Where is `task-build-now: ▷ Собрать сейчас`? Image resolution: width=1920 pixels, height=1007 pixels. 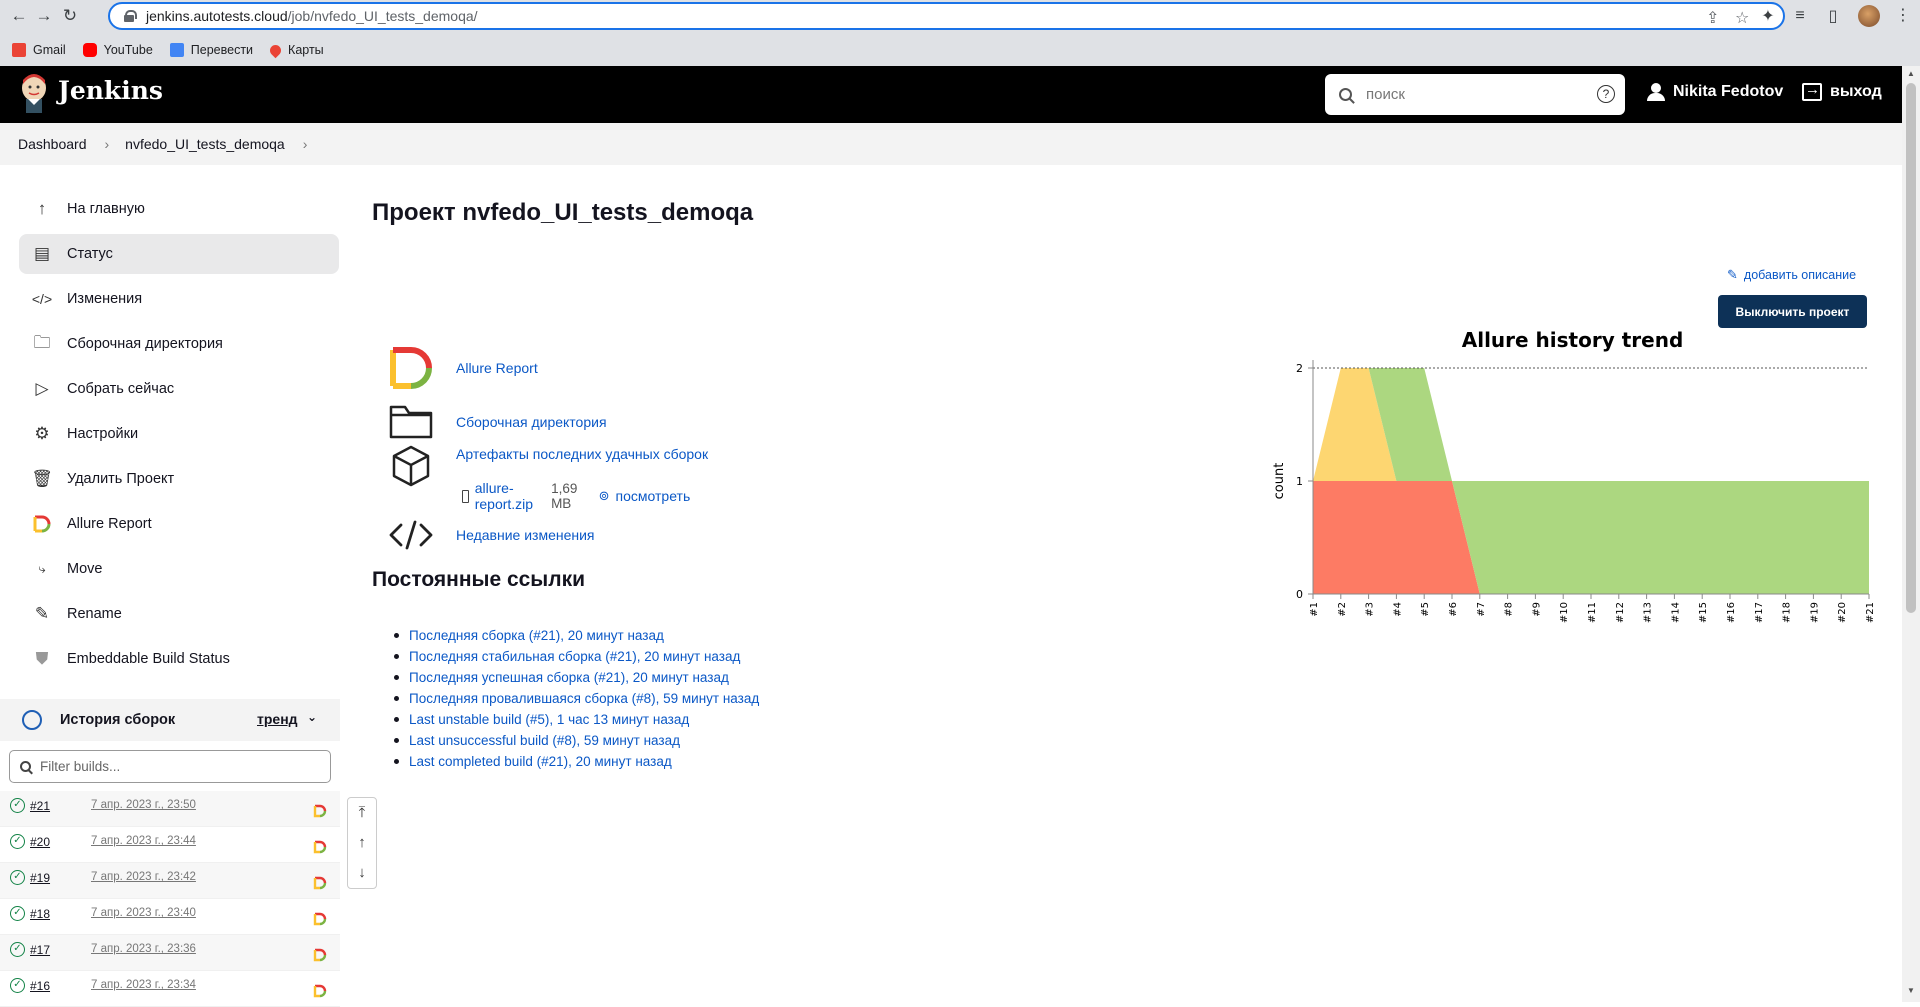 task-build-now: ▷ Собрать сейчас is located at coordinates (179, 389).